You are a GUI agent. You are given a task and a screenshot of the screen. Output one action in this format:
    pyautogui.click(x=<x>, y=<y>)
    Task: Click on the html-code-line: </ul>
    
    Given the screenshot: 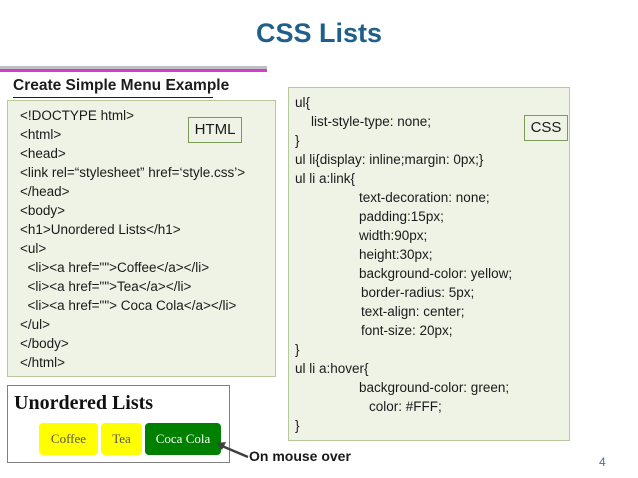 What is the action you would take?
    pyautogui.click(x=35, y=324)
    